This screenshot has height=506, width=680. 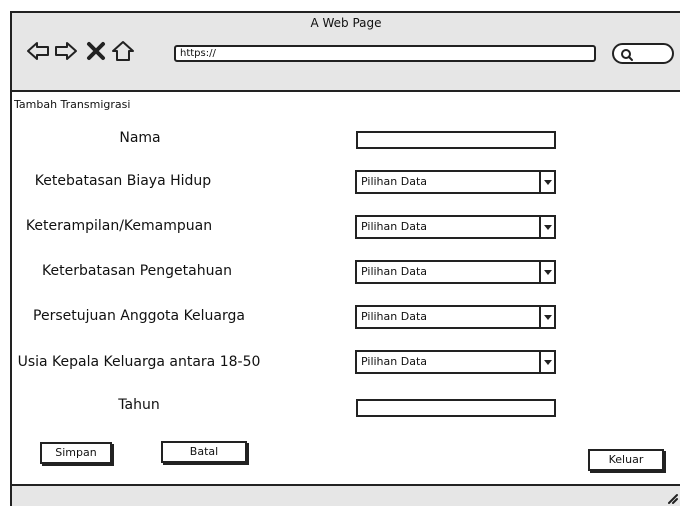 What do you see at coordinates (455, 227) in the screenshot?
I see `keterampilan-select: Pilihan Data` at bounding box center [455, 227].